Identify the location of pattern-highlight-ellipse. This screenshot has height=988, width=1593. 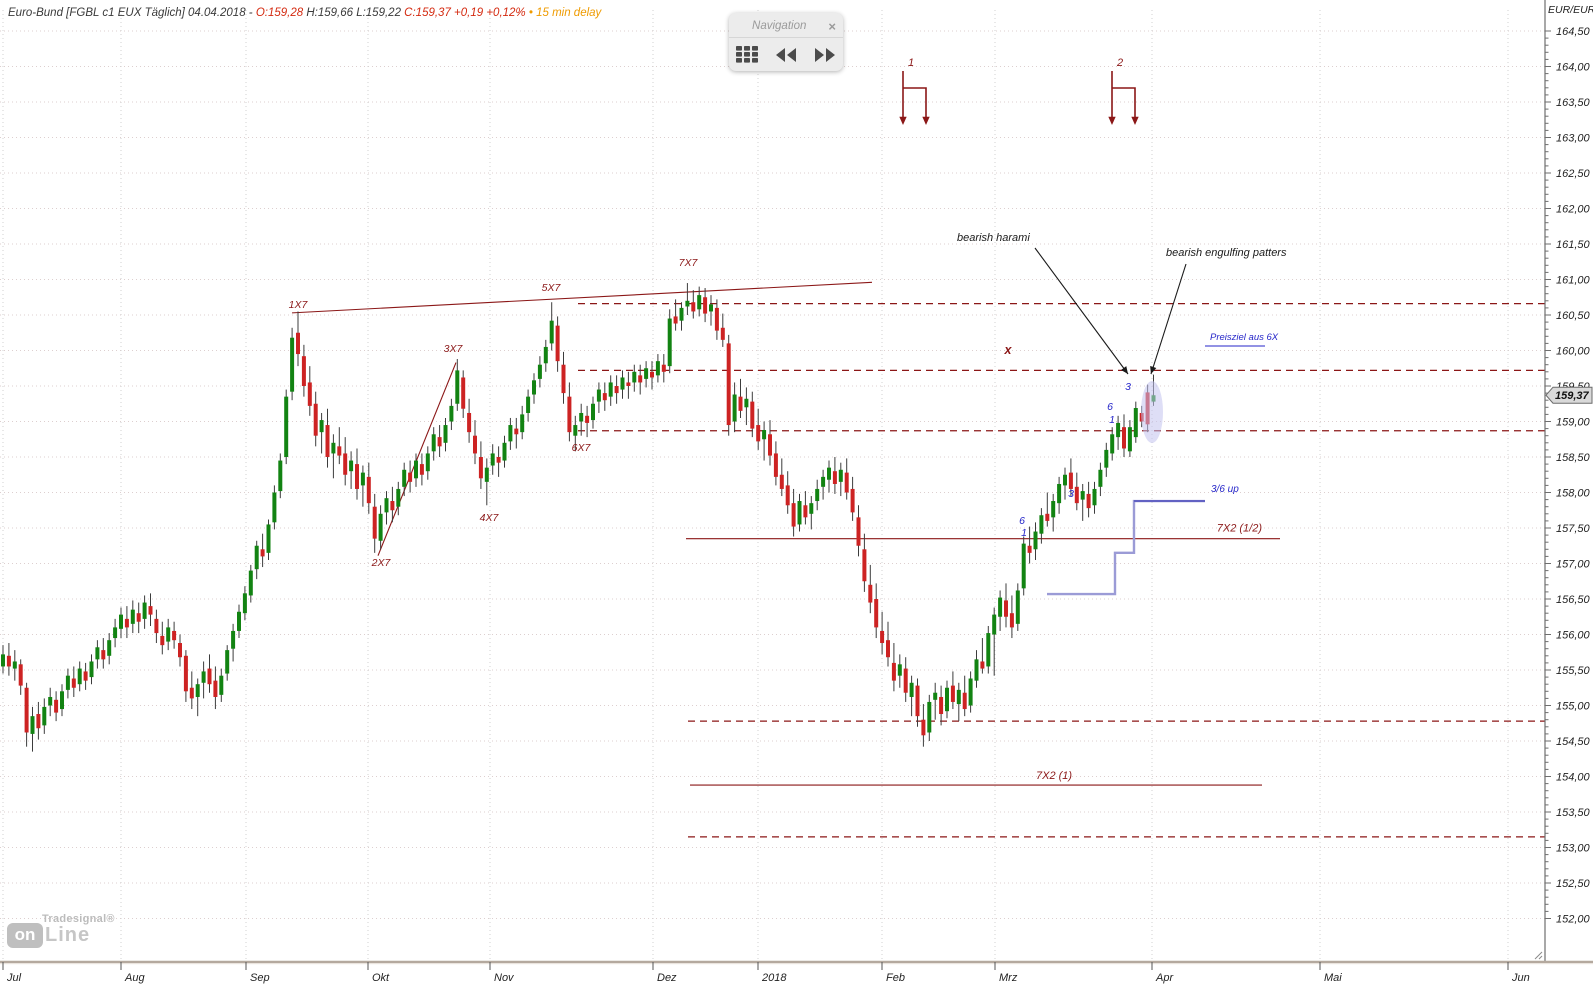
(1152, 412).